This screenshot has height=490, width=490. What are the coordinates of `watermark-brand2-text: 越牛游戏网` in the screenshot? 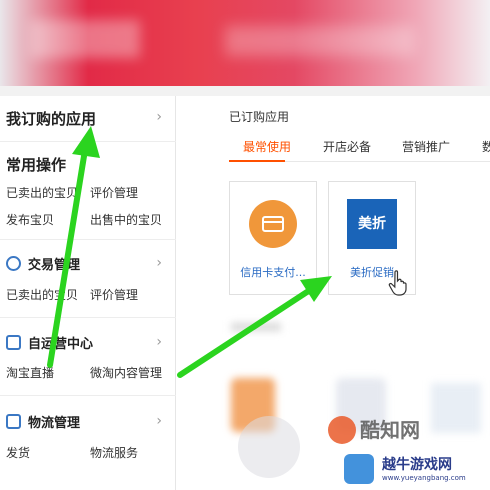 It's located at (417, 465).